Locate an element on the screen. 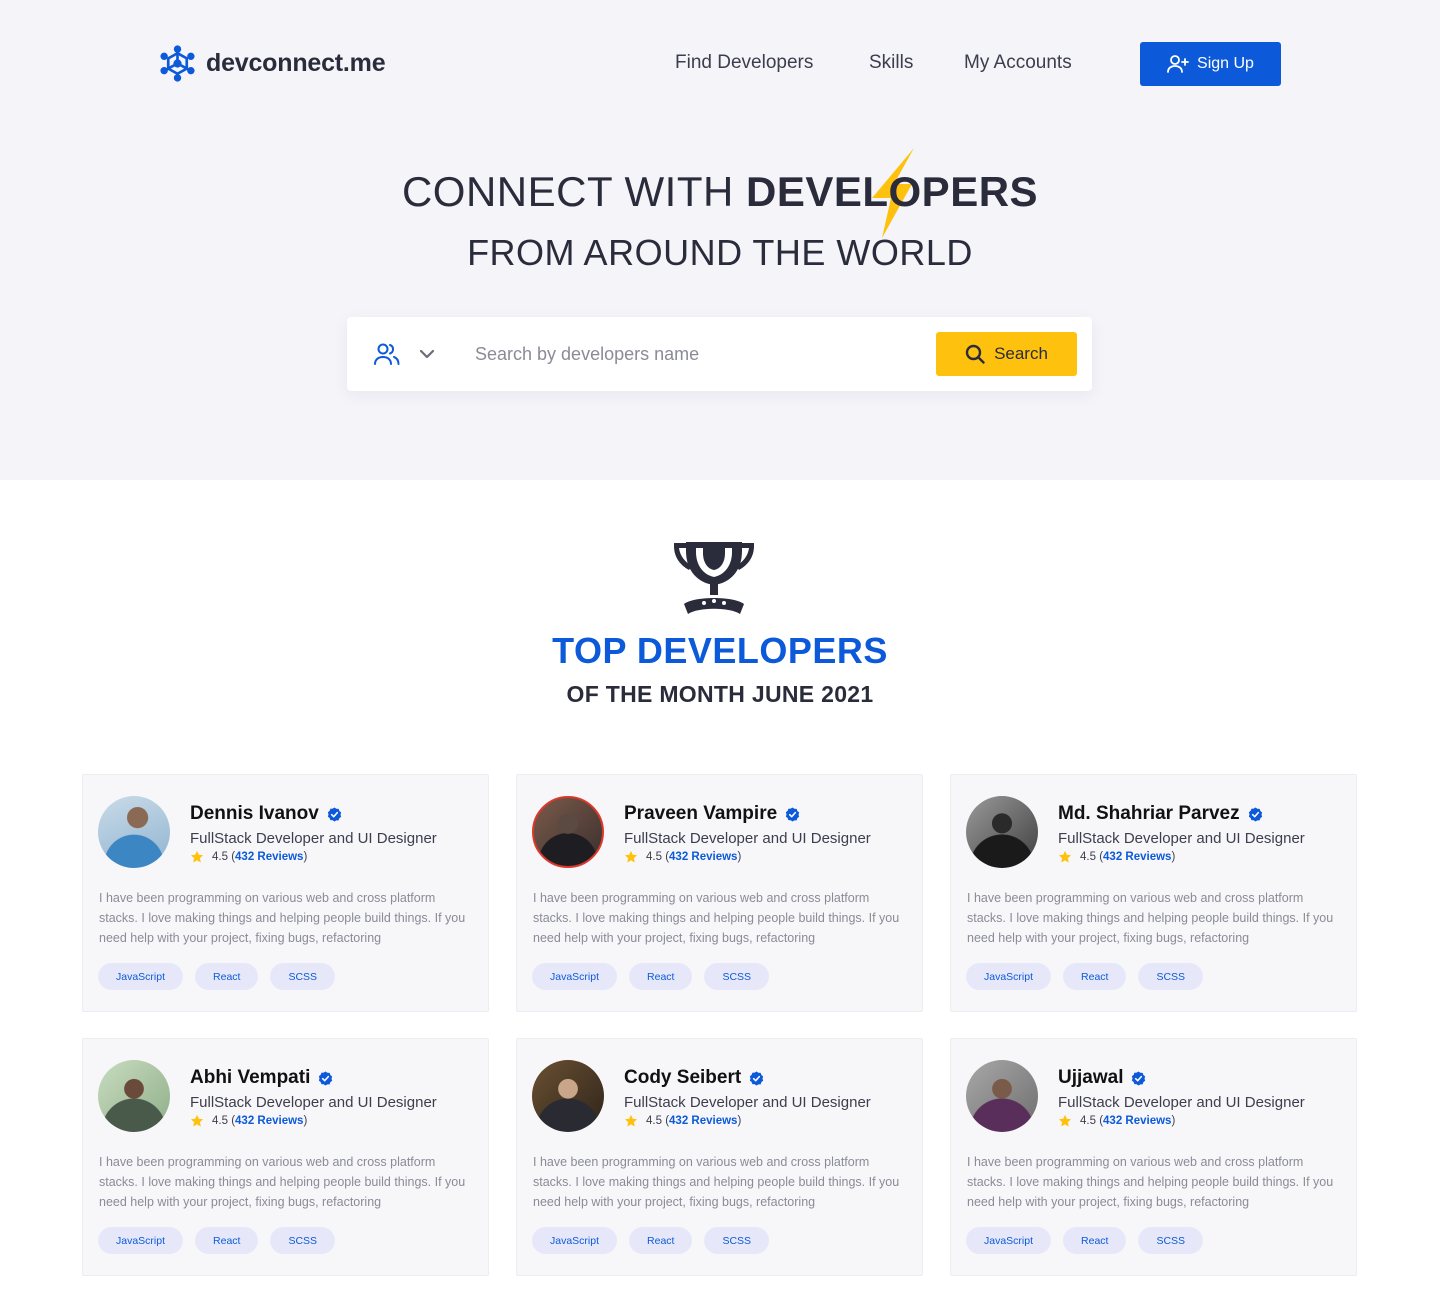 The image size is (1440, 1296). developer-name-row: Dennis Ivanov is located at coordinates (266, 814).